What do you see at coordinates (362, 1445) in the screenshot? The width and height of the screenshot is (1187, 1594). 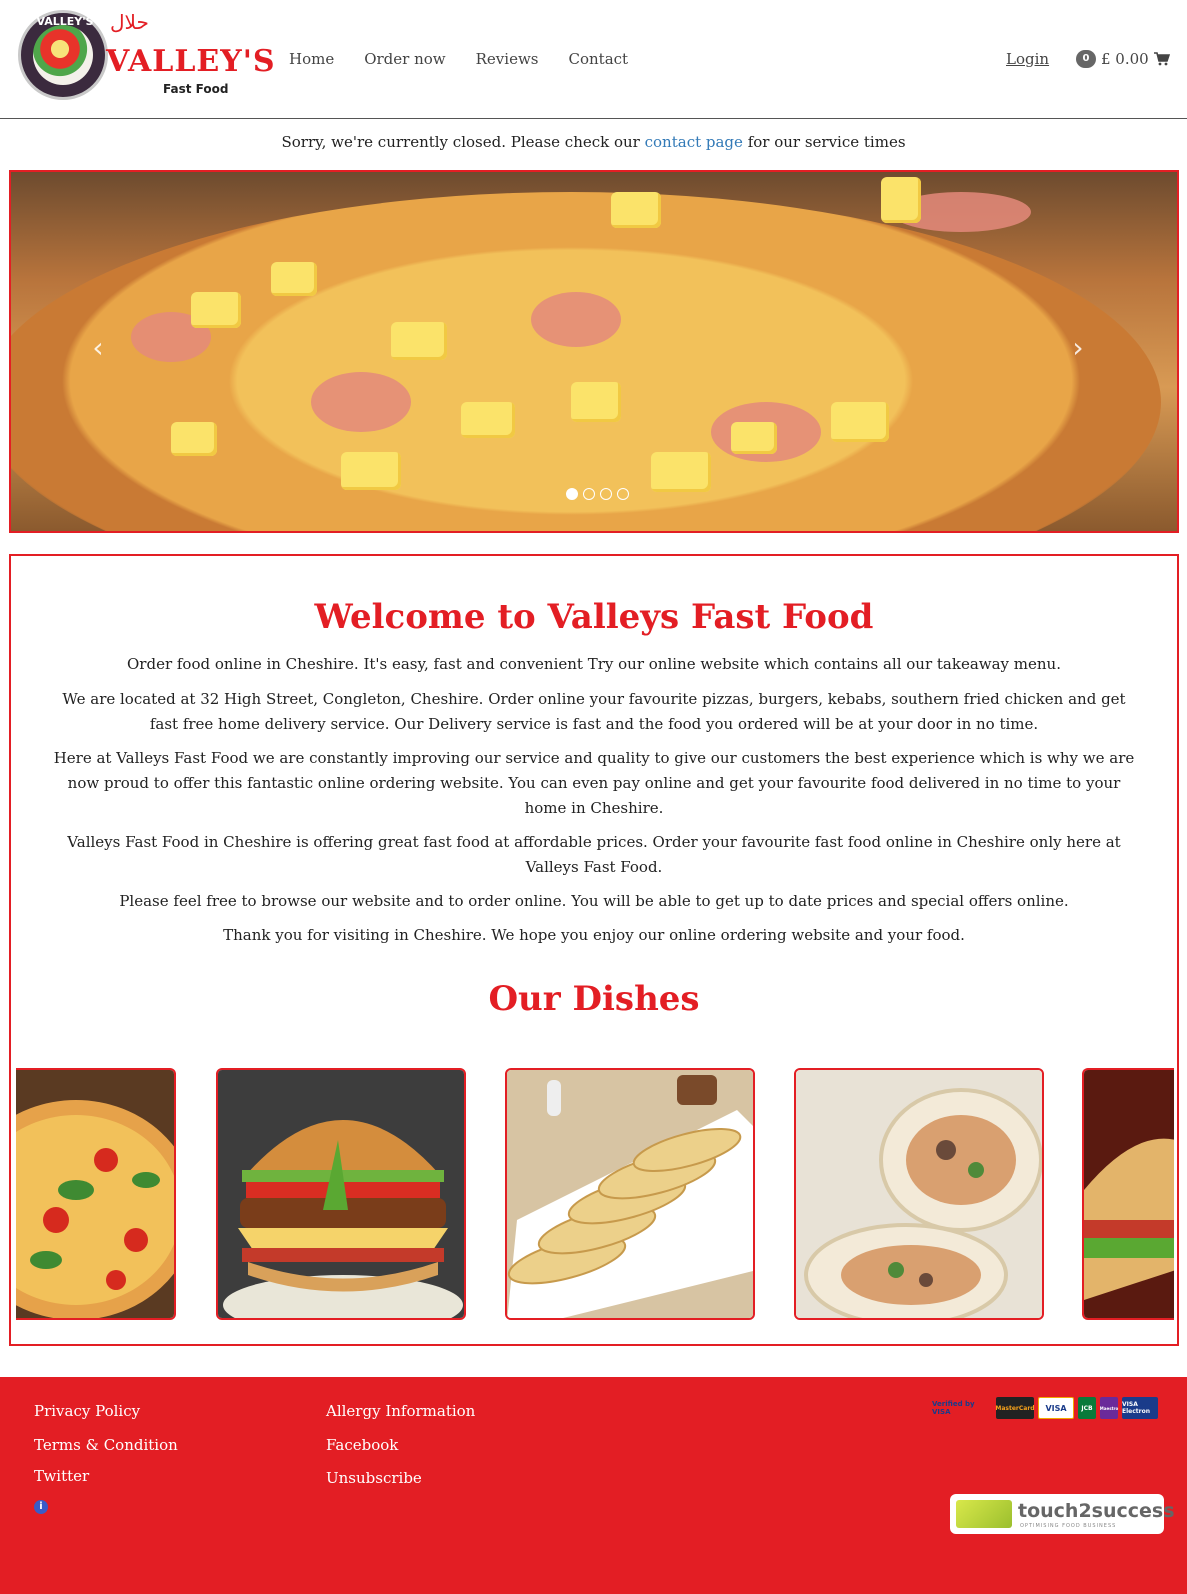 I see `footer-link-facebook: Facebook` at bounding box center [362, 1445].